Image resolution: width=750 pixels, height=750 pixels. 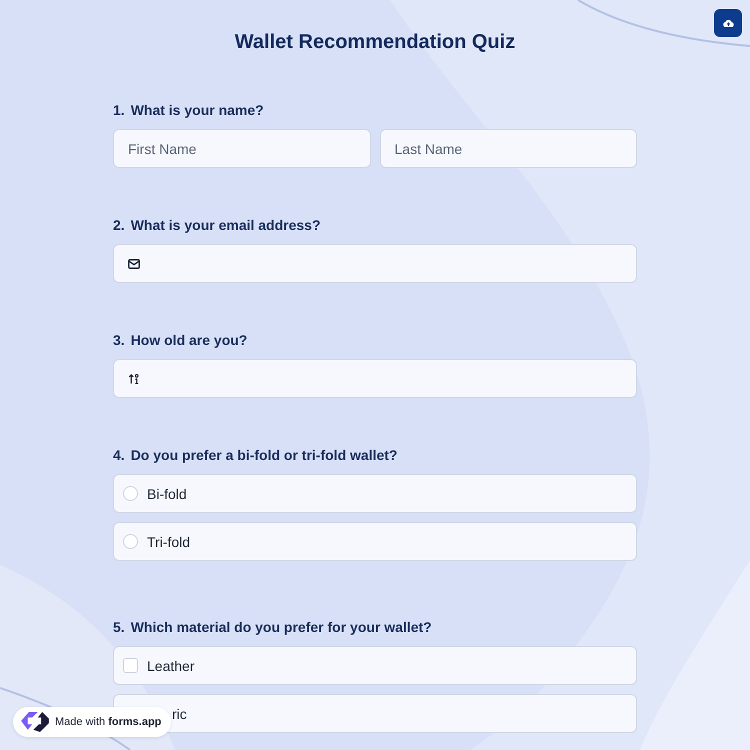 What do you see at coordinates (35, 722) in the screenshot?
I see `logo-icon` at bounding box center [35, 722].